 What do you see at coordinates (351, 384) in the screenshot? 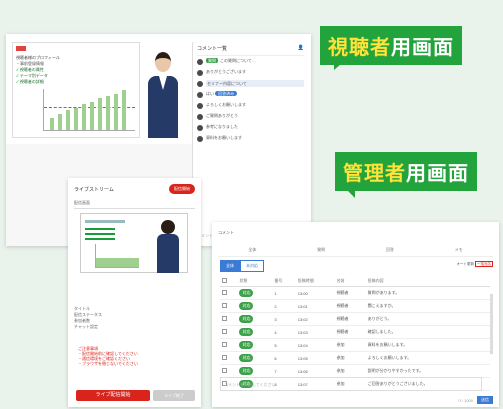
I see `admin-comment-input: コメントを入力してください` at bounding box center [351, 384].